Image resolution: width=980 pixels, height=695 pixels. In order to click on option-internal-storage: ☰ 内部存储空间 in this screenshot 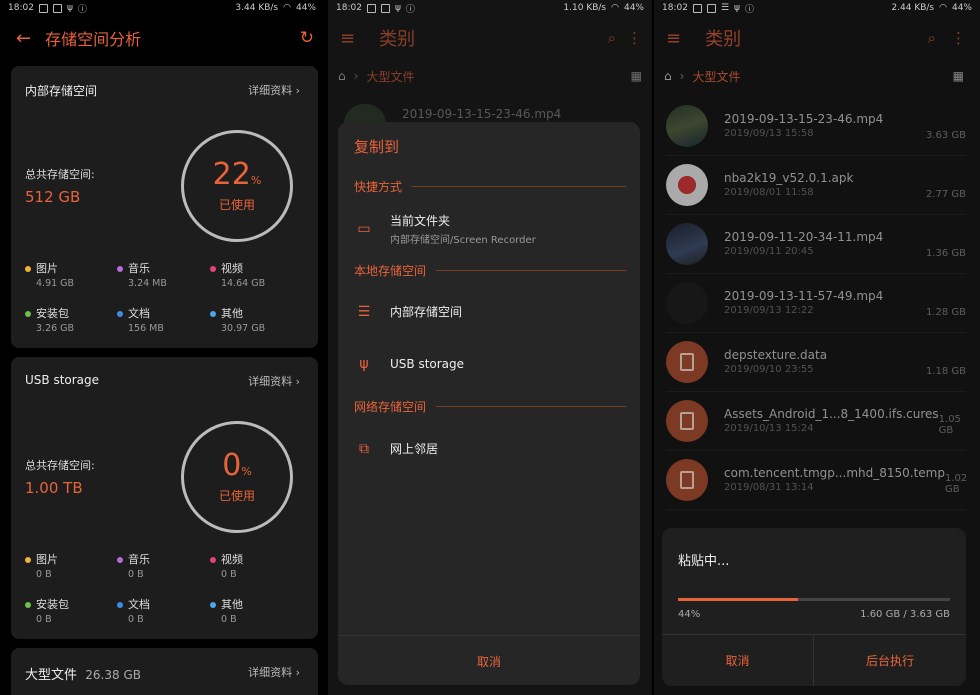, I will do `click(490, 311)`.